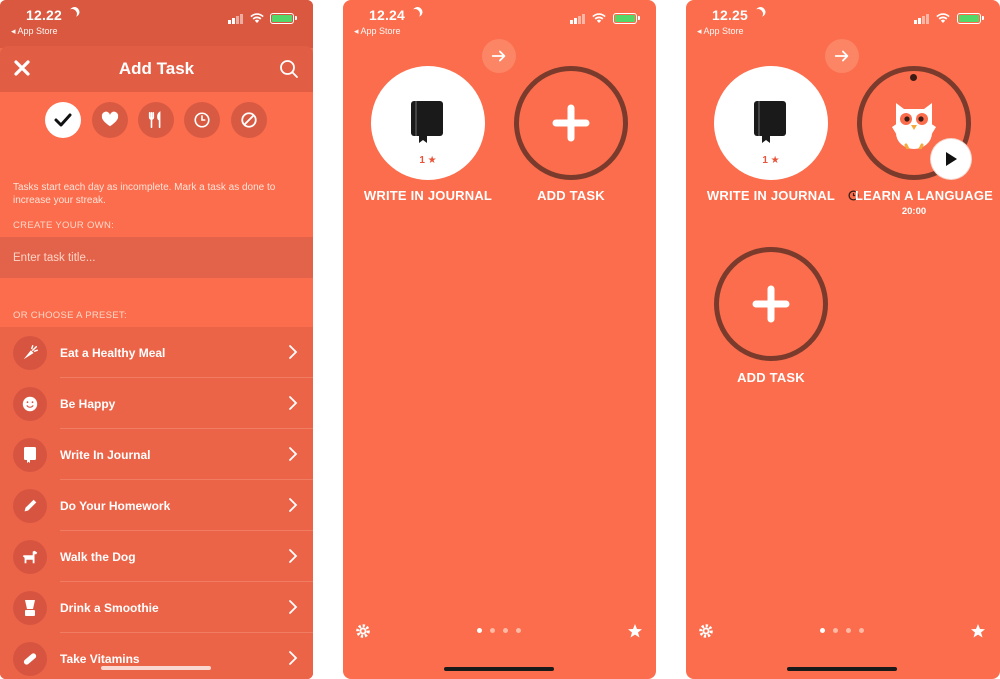 The height and width of the screenshot is (679, 1000). Describe the element at coordinates (387, 15) in the screenshot. I see `status-time: 12.24` at that location.